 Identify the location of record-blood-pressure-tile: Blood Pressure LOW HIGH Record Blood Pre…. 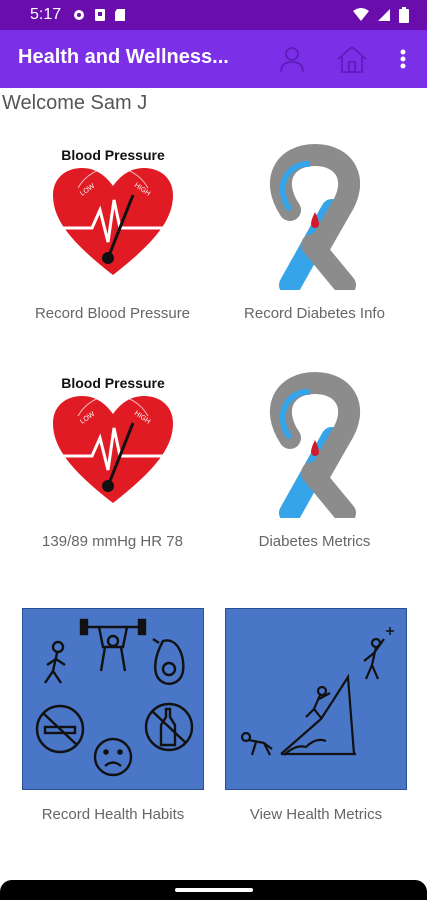
(112, 235).